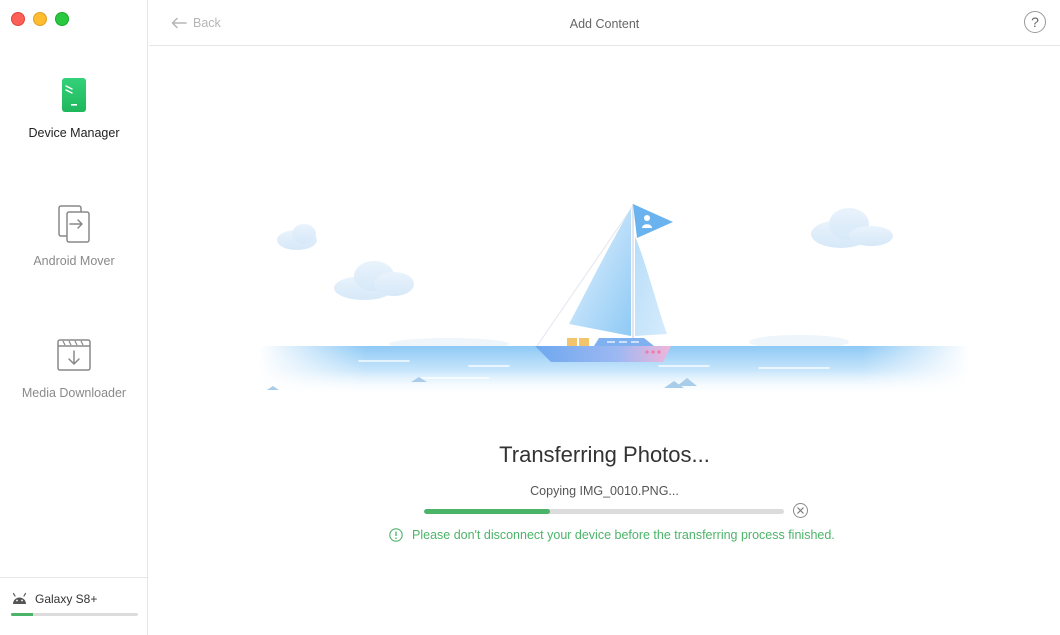 The height and width of the screenshot is (635, 1060). What do you see at coordinates (62, 19) in the screenshot?
I see `maximize-window-button` at bounding box center [62, 19].